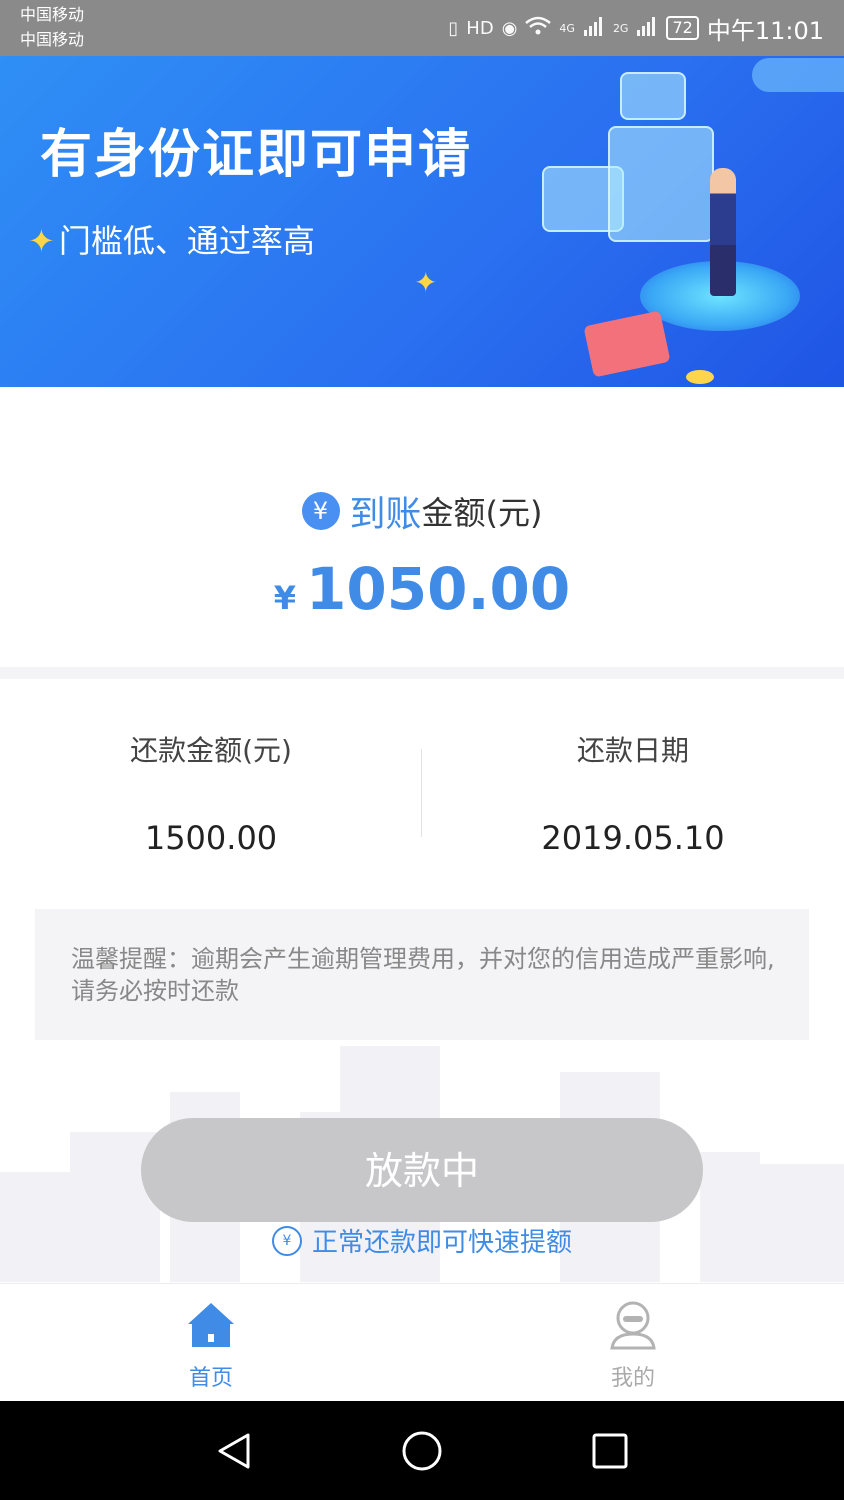 Image resolution: width=844 pixels, height=1500 pixels. Describe the element at coordinates (441, 1243) in the screenshot. I see `promo-text: 正常还款即可快速提额` at that location.